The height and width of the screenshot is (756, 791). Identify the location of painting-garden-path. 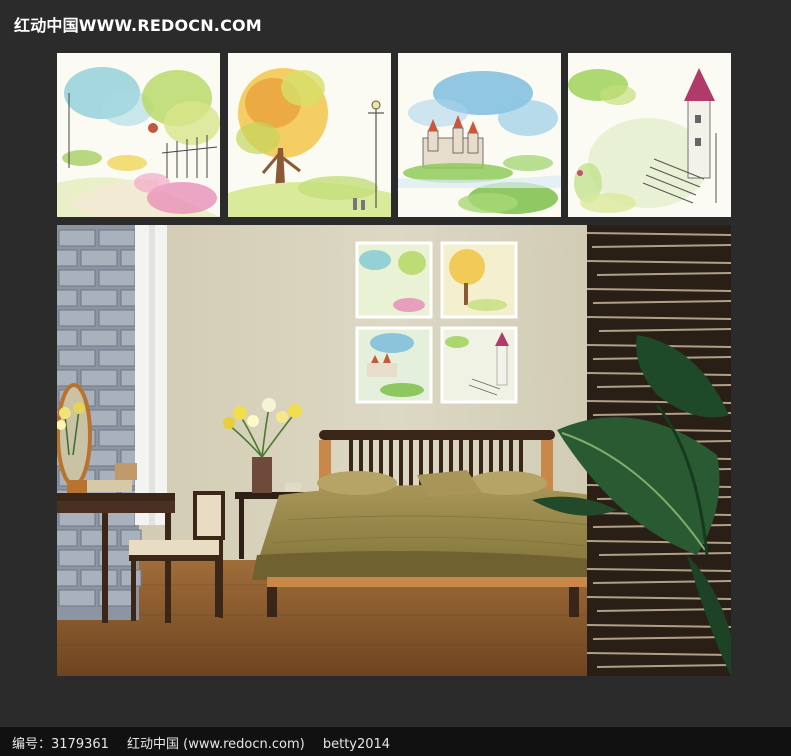
(138, 135).